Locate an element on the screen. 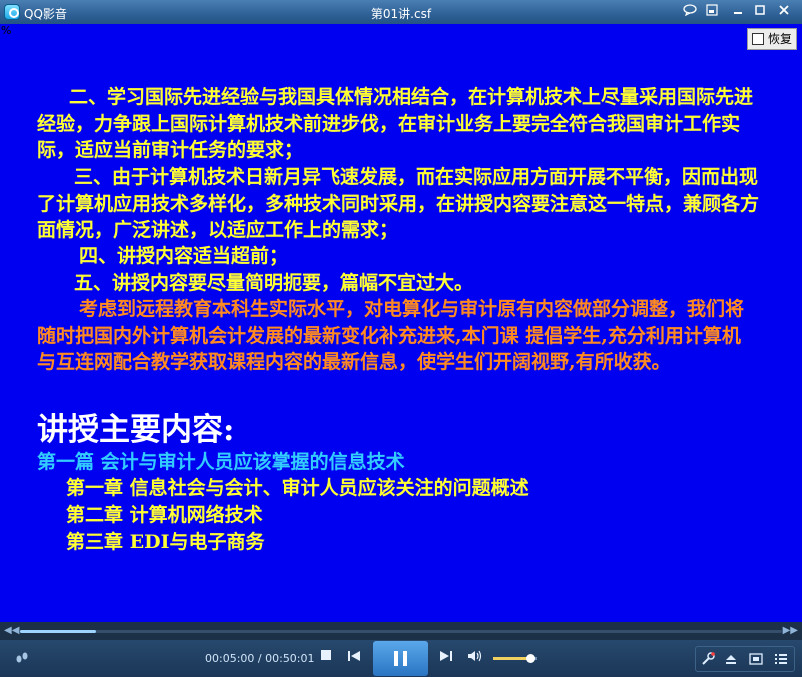  eject-icon is located at coordinates (731, 660).